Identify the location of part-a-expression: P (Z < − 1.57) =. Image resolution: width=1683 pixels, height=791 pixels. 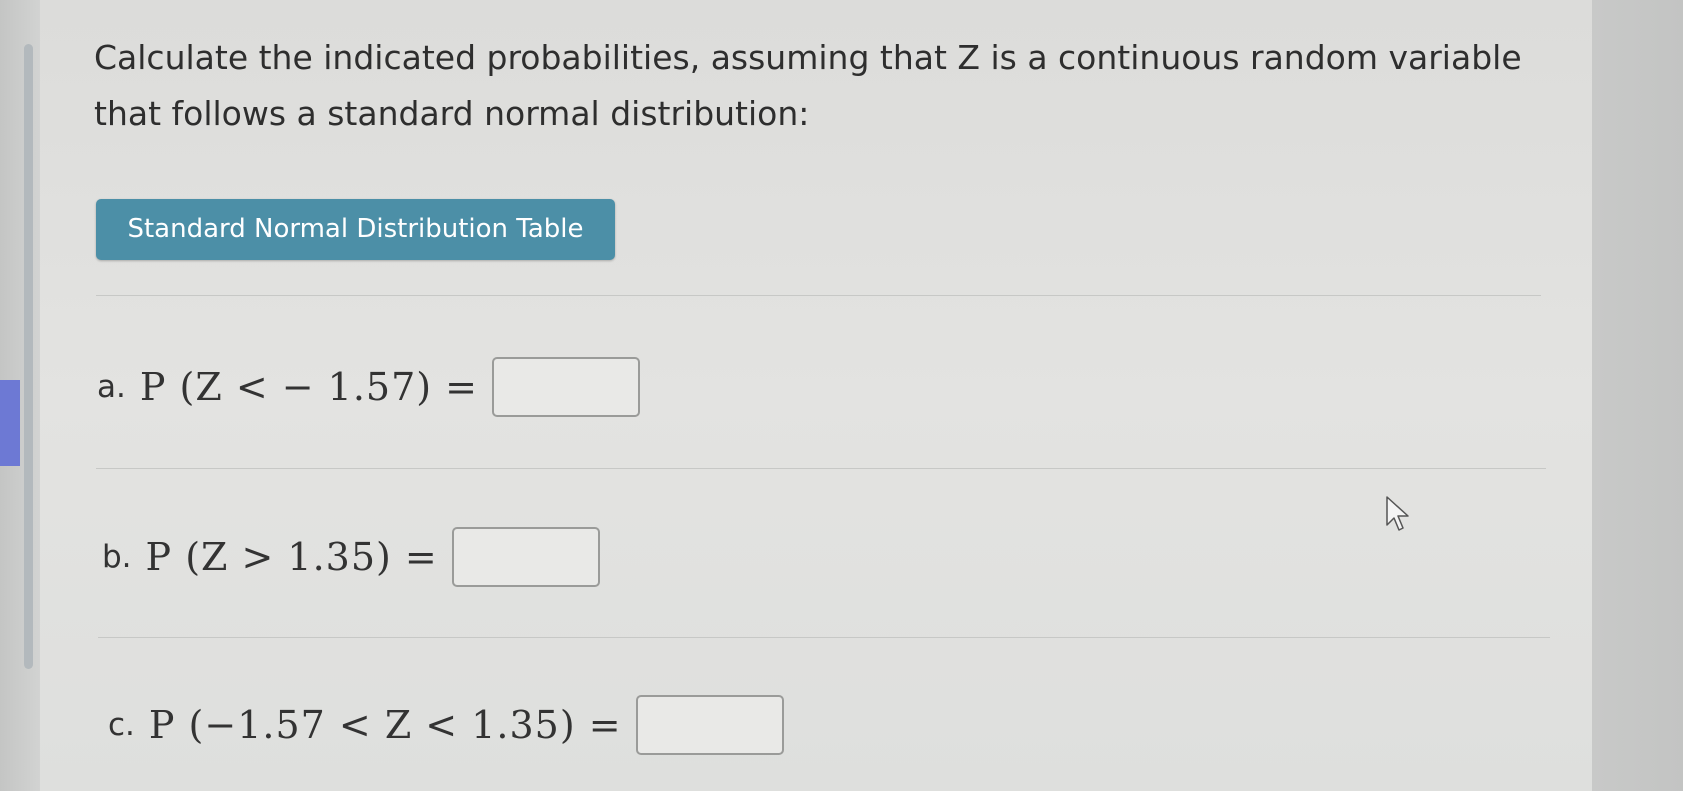
(309, 387).